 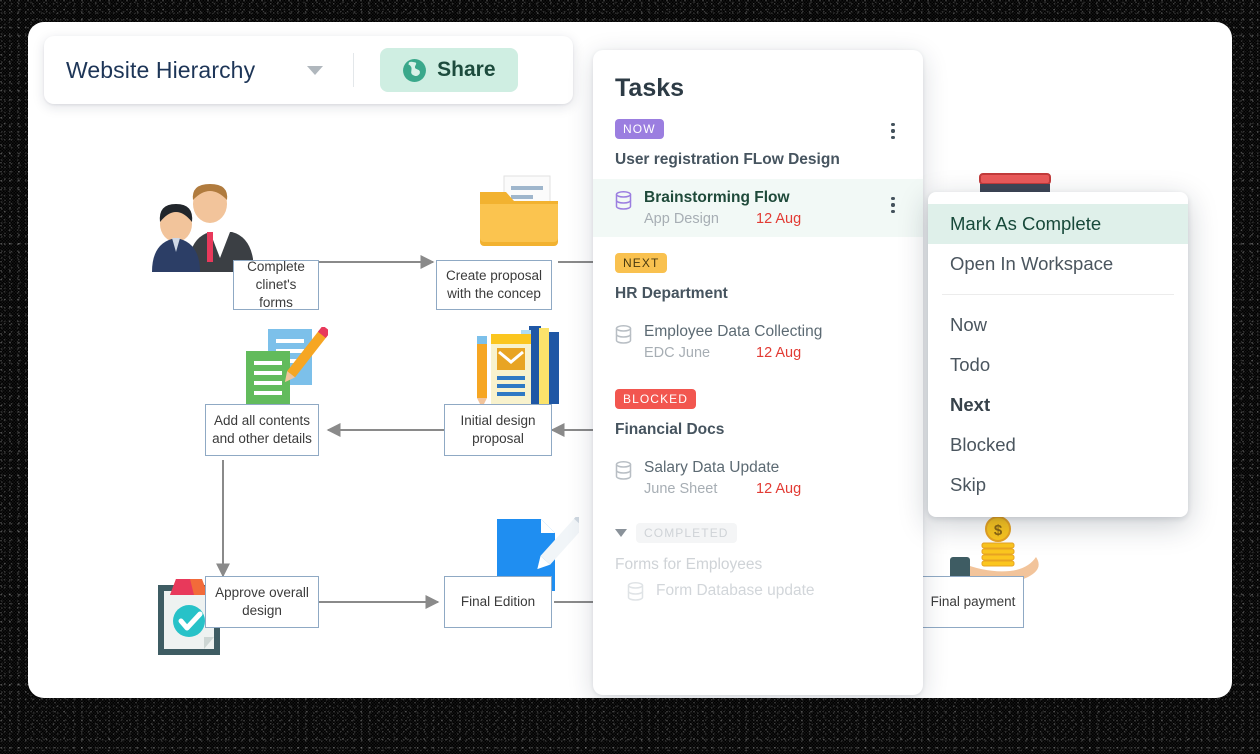 I want to click on status-badge-blocked: BLOCKED, so click(x=656, y=398).